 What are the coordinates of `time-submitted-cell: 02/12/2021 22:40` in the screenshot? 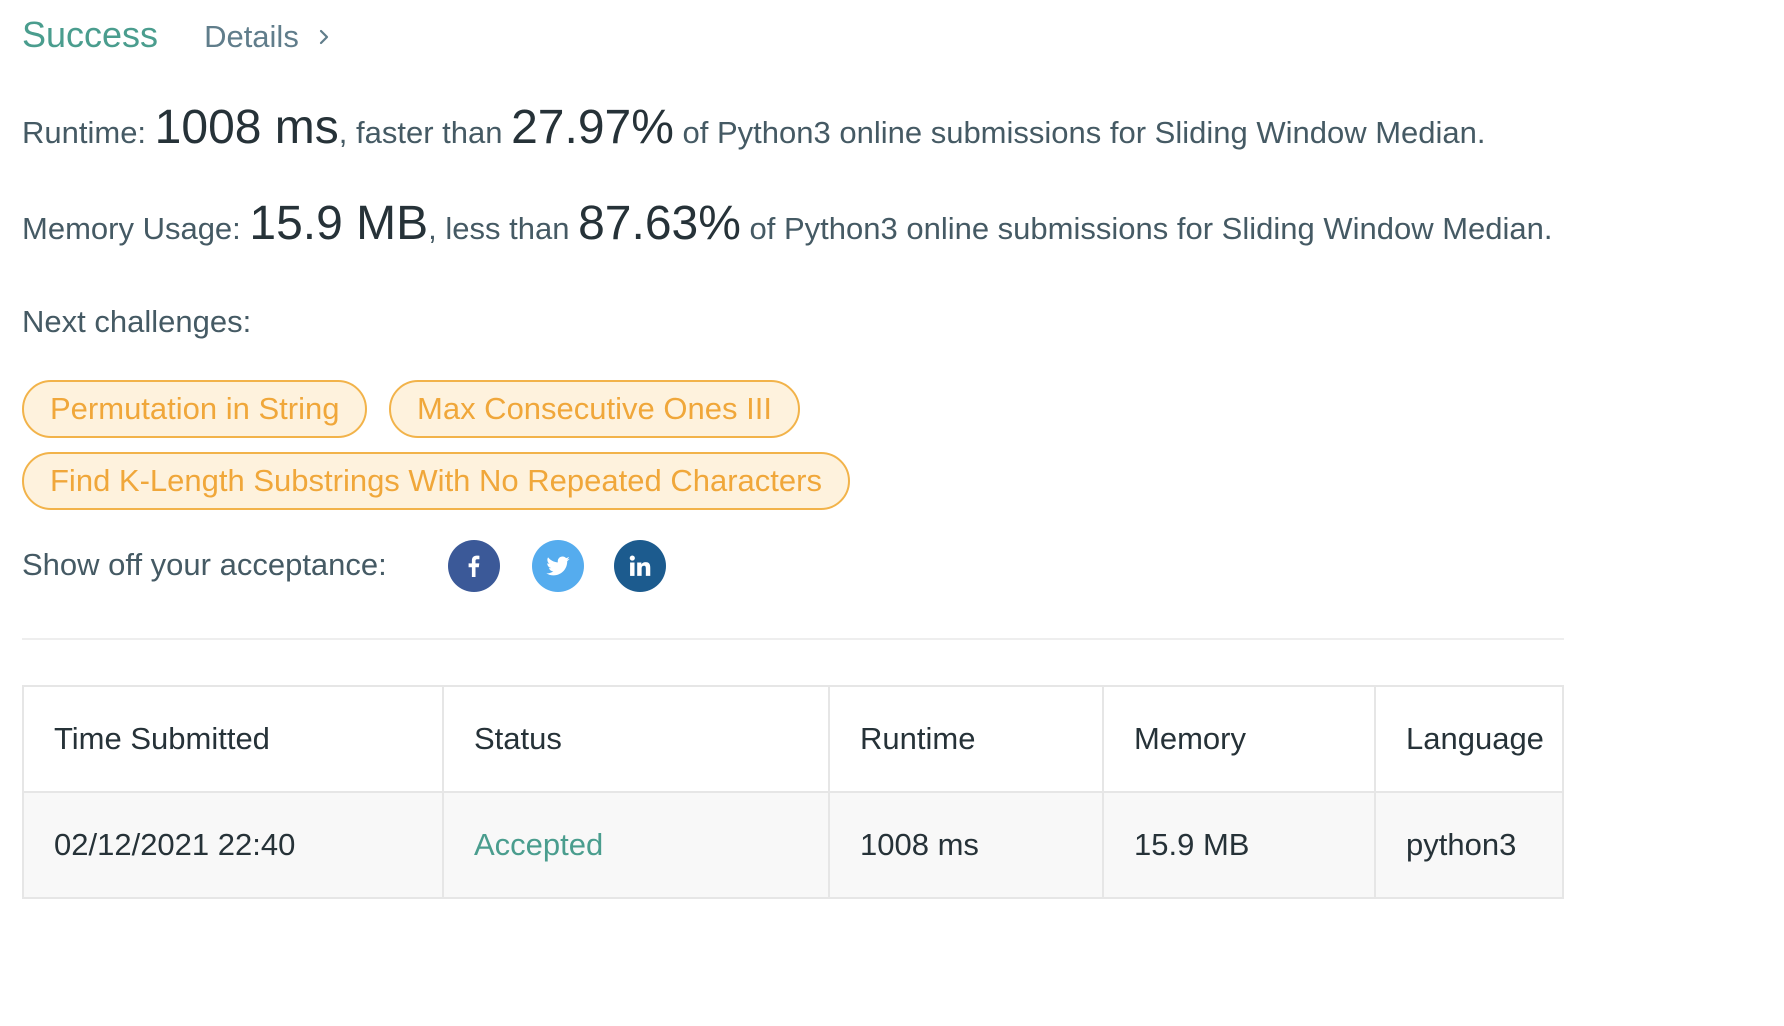 It's located at (233, 845).